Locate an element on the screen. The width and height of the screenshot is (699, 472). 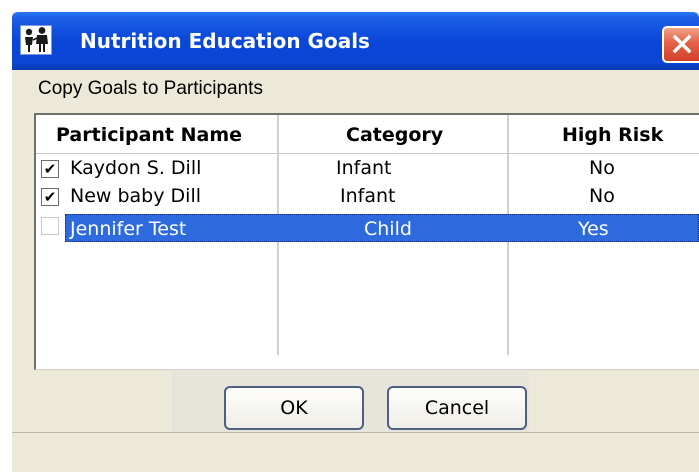
participant-name: Jennifer Test is located at coordinates (128, 229).